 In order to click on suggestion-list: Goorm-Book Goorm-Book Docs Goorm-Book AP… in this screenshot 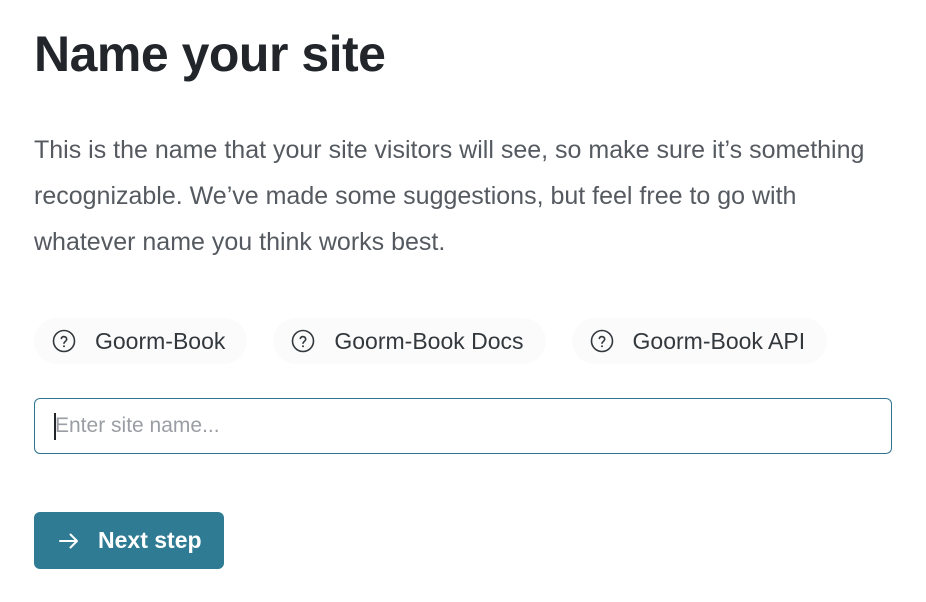, I will do `click(431, 341)`.